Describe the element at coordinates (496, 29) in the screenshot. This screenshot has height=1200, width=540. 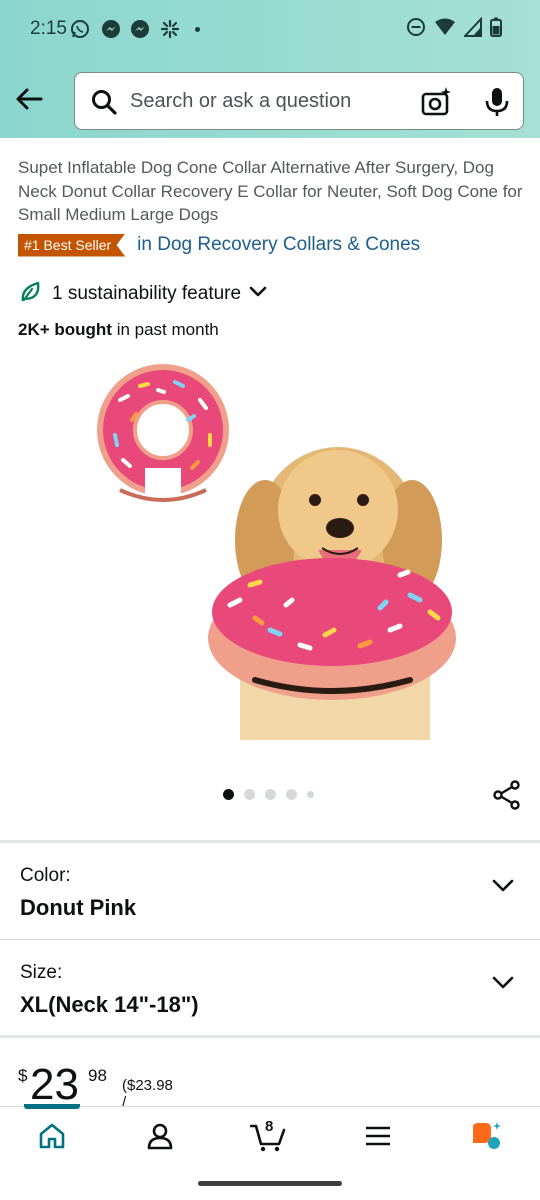
I see `battery-icon` at that location.